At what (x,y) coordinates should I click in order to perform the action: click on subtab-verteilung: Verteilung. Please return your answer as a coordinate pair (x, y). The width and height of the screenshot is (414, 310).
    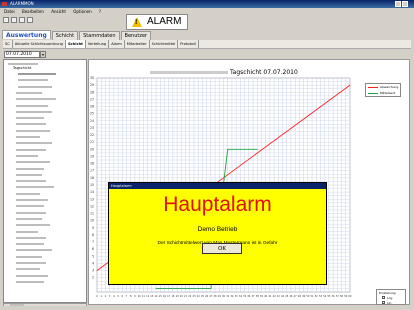
    Looking at the image, I should click on (98, 44).